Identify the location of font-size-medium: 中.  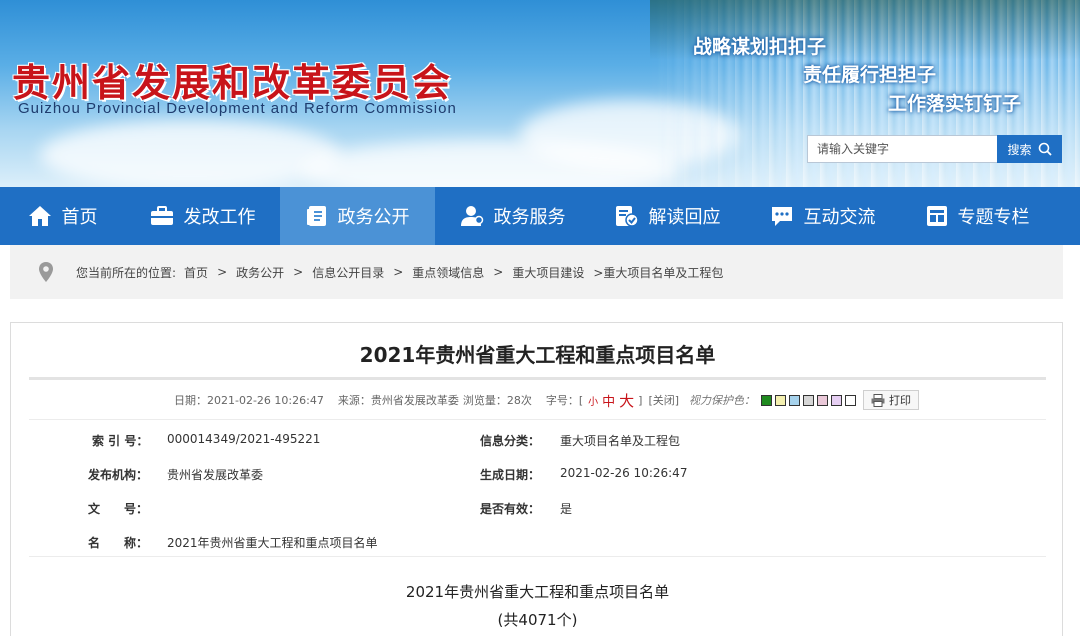
(608, 400).